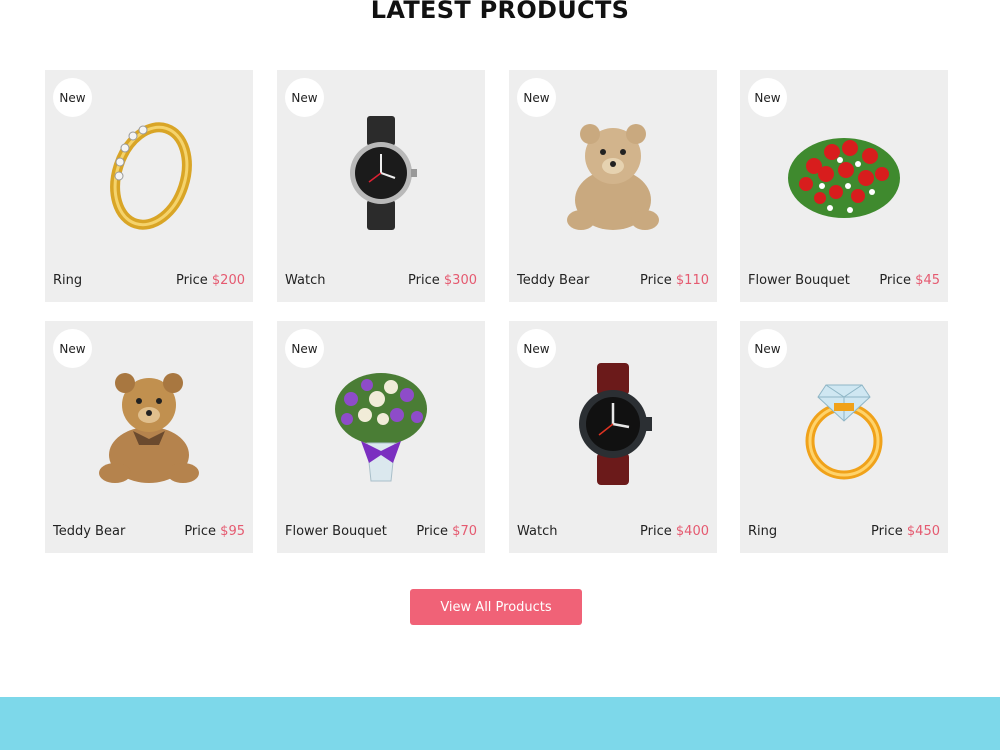  Describe the element at coordinates (844, 173) in the screenshot. I see `rose-bouquet-icon` at that location.